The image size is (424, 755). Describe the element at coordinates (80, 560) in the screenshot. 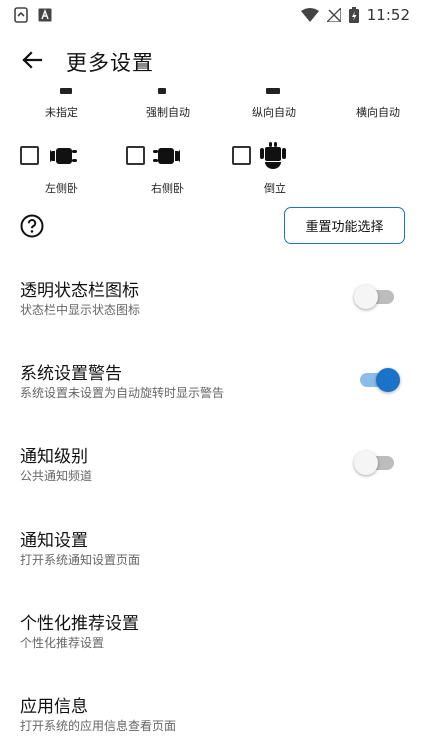

I see `setting-subtitle: 打开系统通知设置页面` at that location.